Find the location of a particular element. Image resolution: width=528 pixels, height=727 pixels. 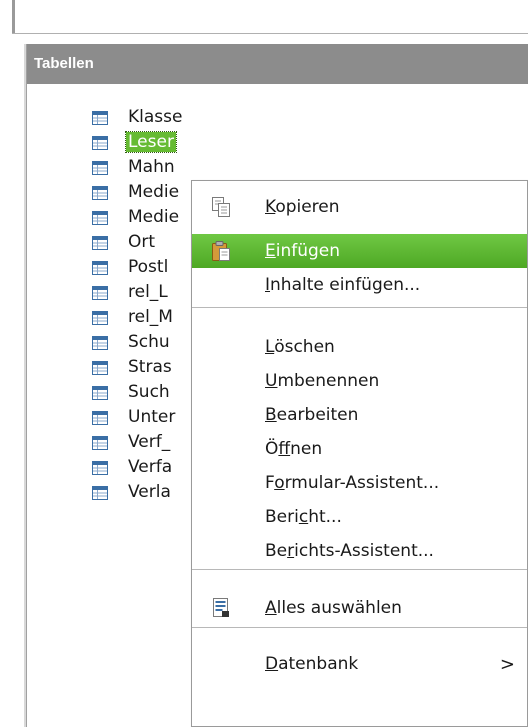

table-row: Verla is located at coordinates (131, 492).